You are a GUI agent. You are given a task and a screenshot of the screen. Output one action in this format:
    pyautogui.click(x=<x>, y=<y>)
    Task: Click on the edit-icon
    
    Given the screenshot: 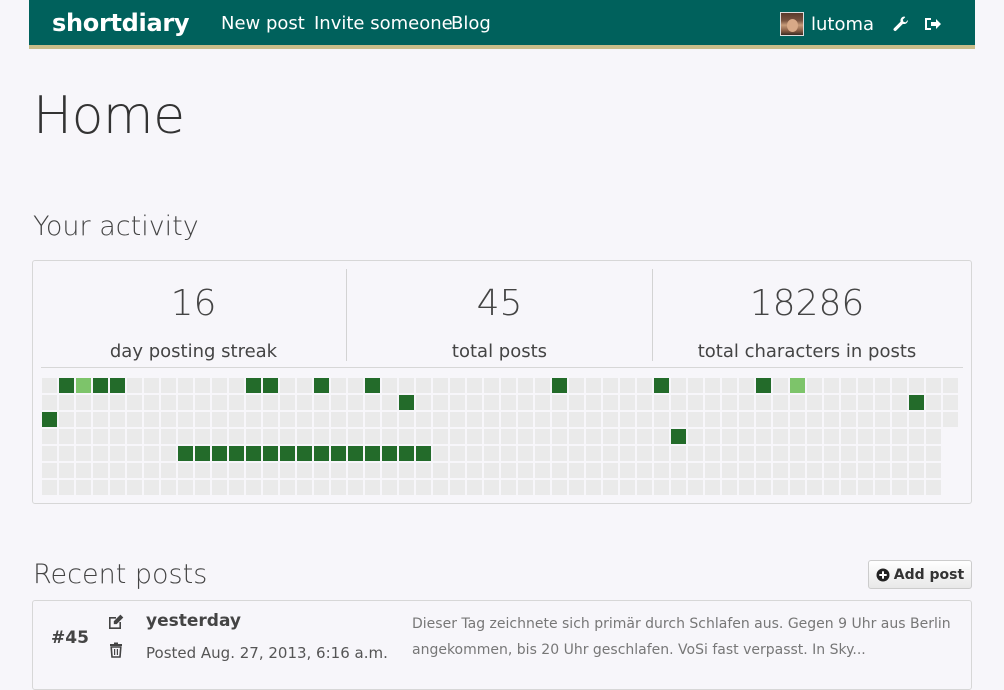 What is the action you would take?
    pyautogui.click(x=116, y=622)
    